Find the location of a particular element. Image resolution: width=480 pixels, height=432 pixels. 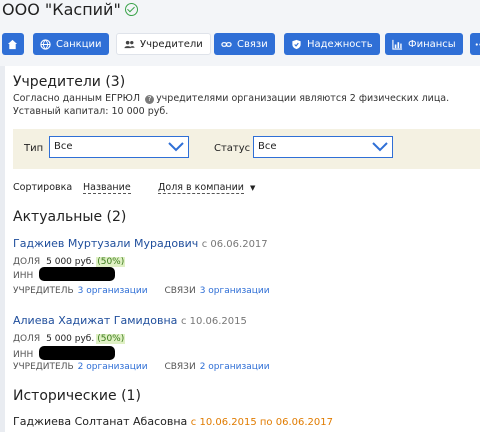

tab-label: Надежность is located at coordinates (340, 44).